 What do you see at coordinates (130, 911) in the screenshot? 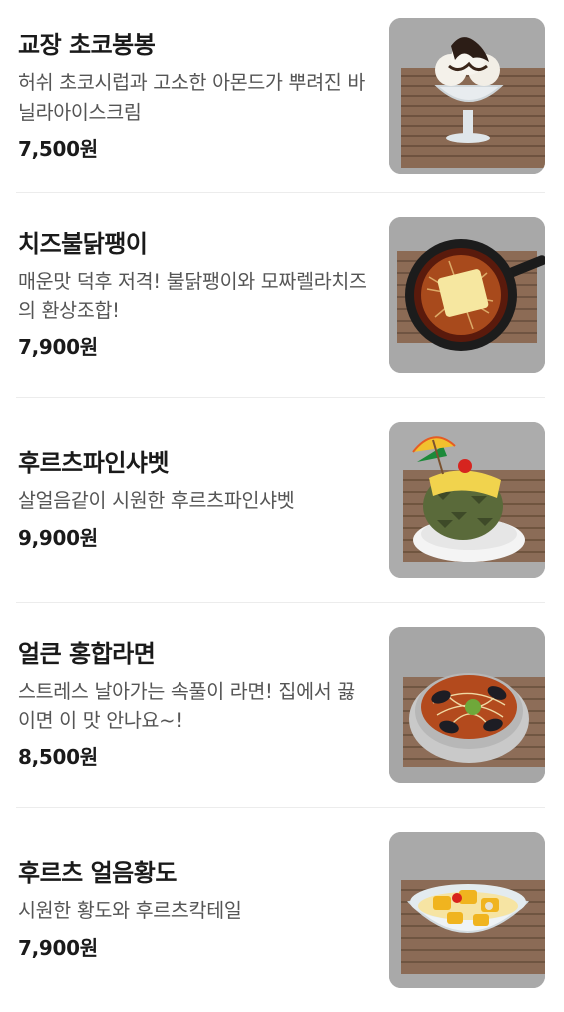
I see `menu-description: 시원한 황도와 후르츠칵테일` at bounding box center [130, 911].